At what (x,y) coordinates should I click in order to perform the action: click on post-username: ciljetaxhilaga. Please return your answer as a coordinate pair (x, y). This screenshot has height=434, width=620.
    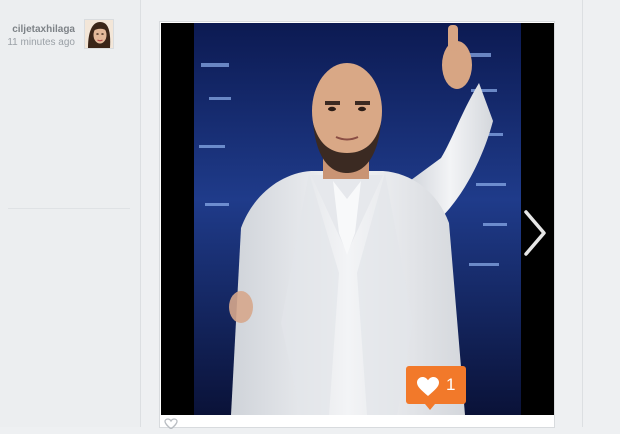
    Looking at the image, I should click on (43, 29).